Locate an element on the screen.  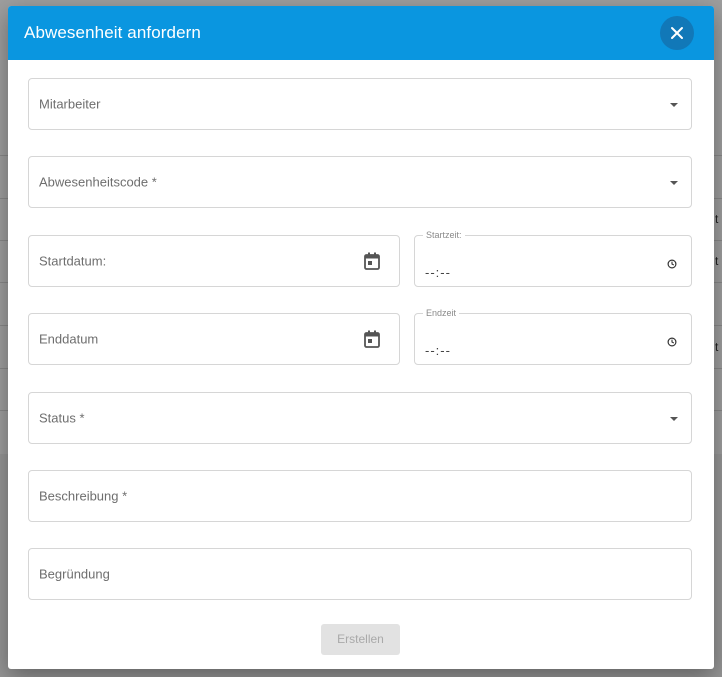
end-time-legend: Endzeit is located at coordinates (441, 313).